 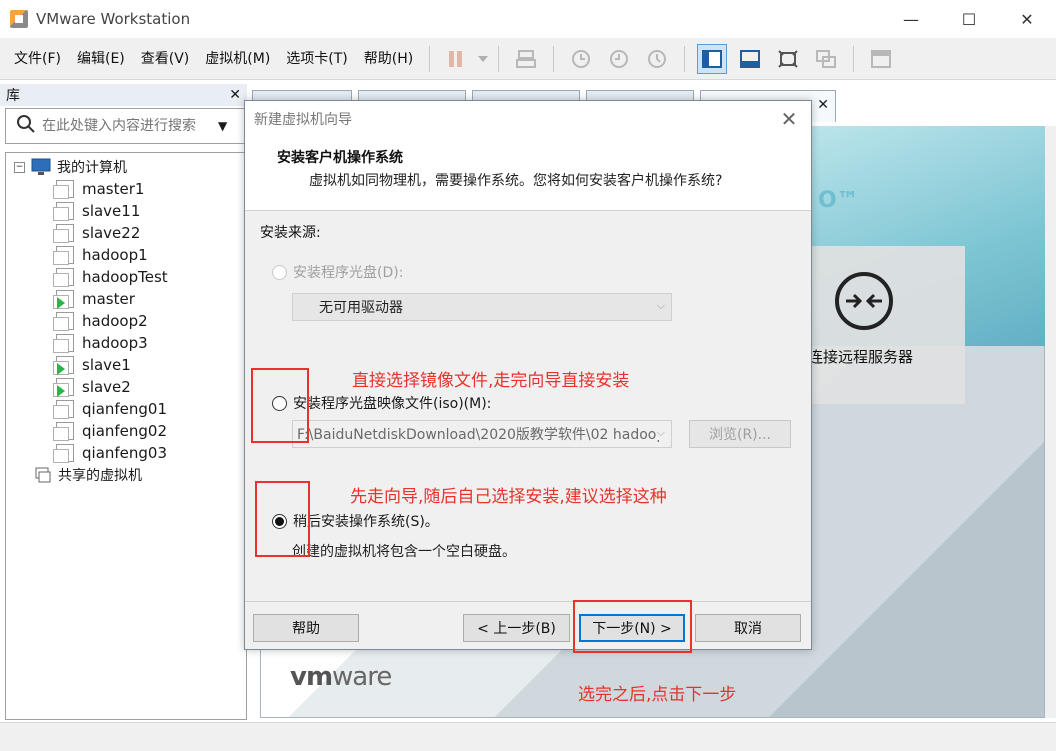 I want to click on vm-name: slave2, so click(x=106, y=387).